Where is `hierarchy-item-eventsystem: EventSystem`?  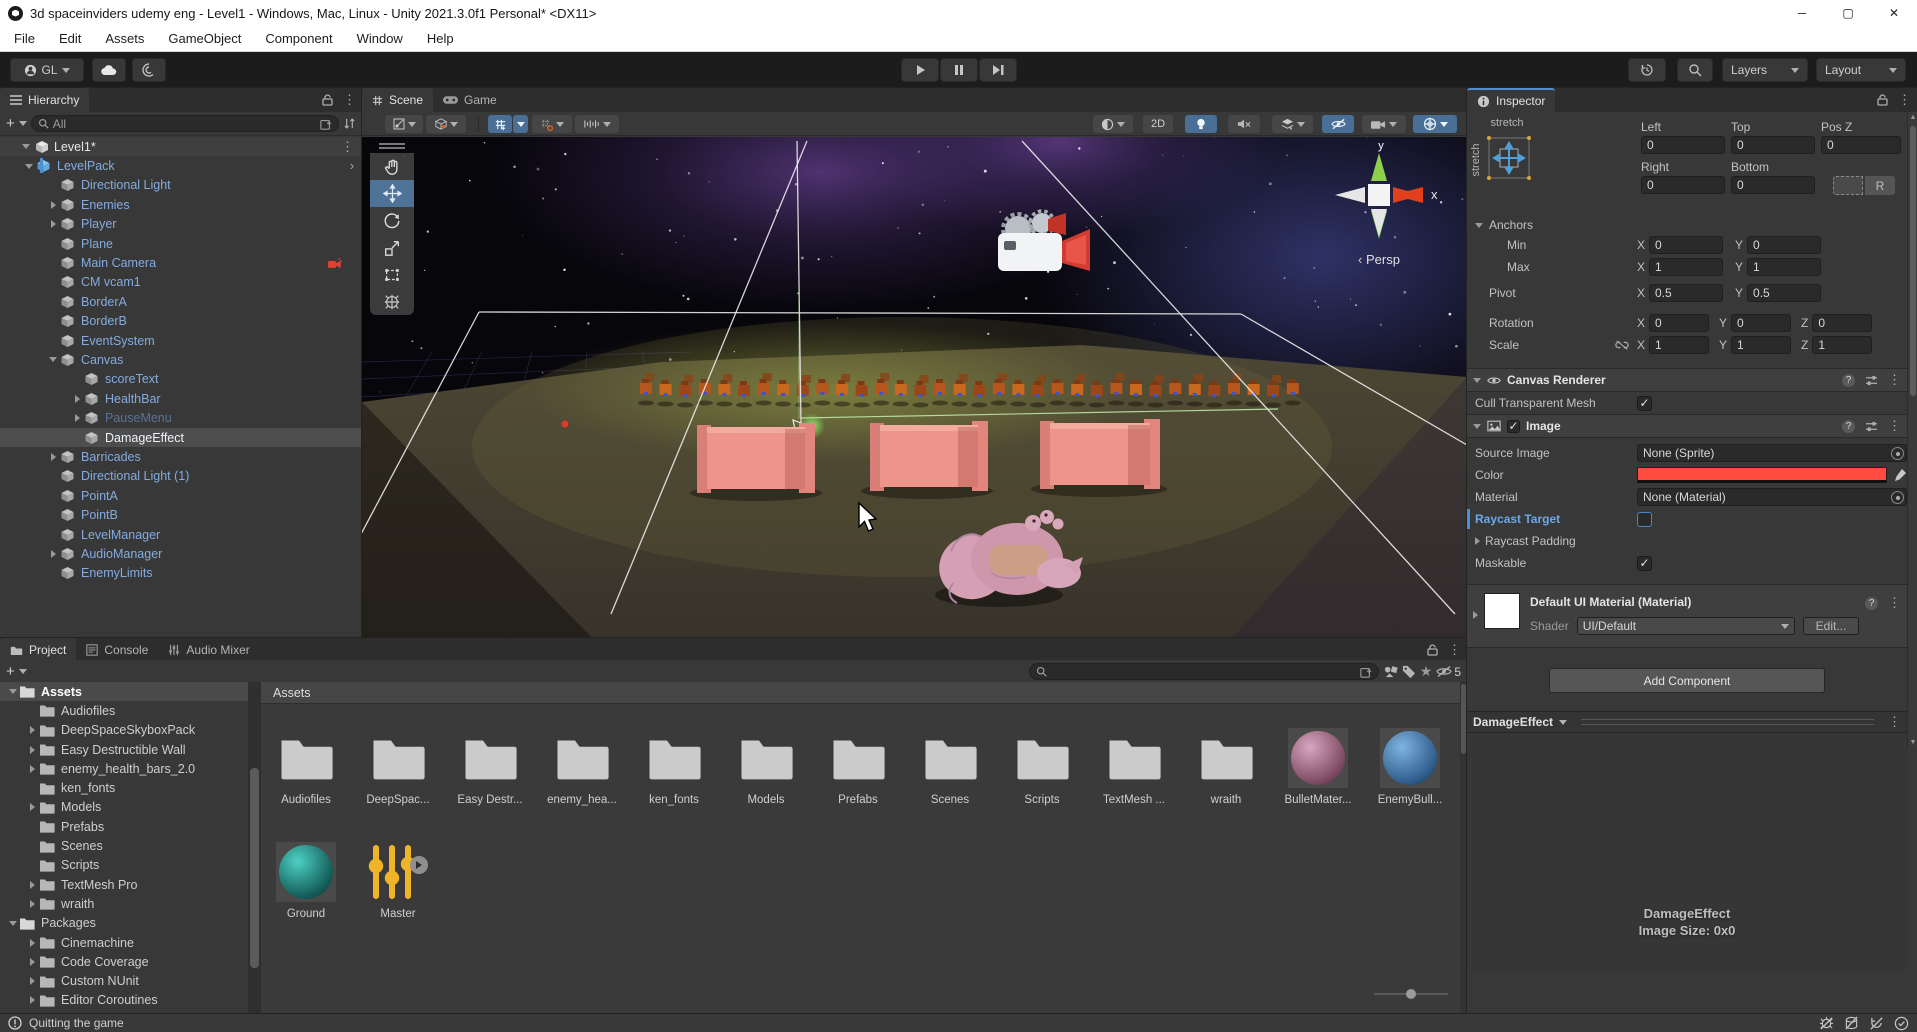
hierarchy-item-eventsystem: EventSystem is located at coordinates (181, 340).